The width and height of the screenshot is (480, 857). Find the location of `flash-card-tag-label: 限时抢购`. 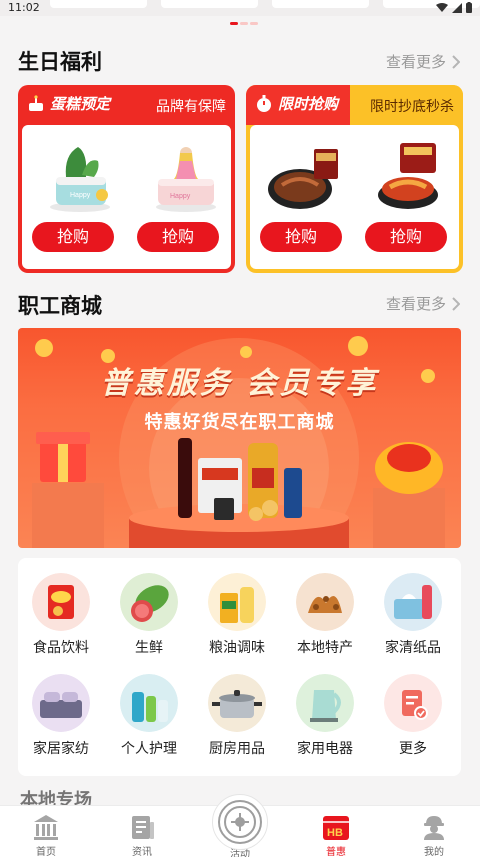

flash-card-tag-label: 限时抢购 is located at coordinates (308, 104).